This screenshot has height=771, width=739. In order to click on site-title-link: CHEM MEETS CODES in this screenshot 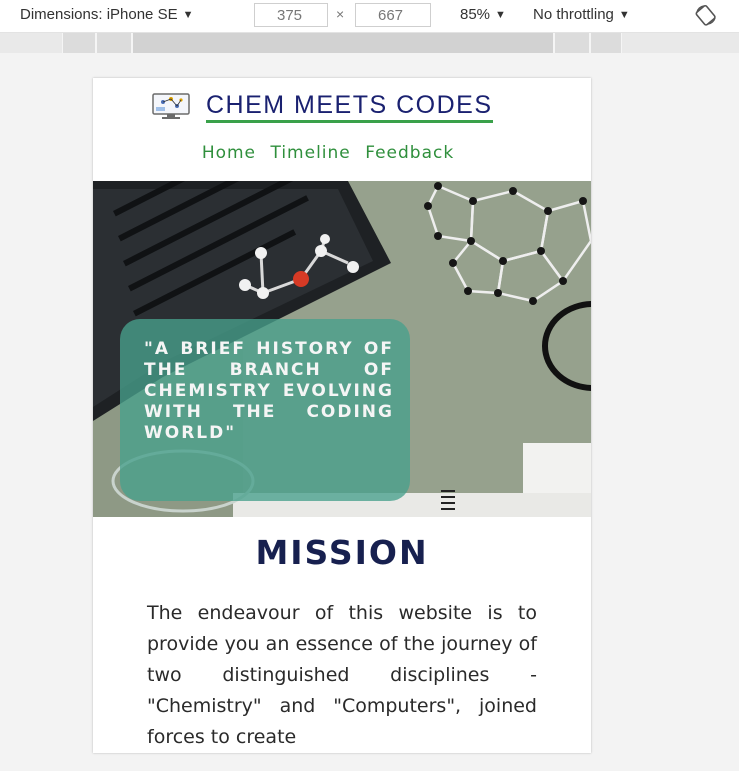, I will do `click(349, 106)`.